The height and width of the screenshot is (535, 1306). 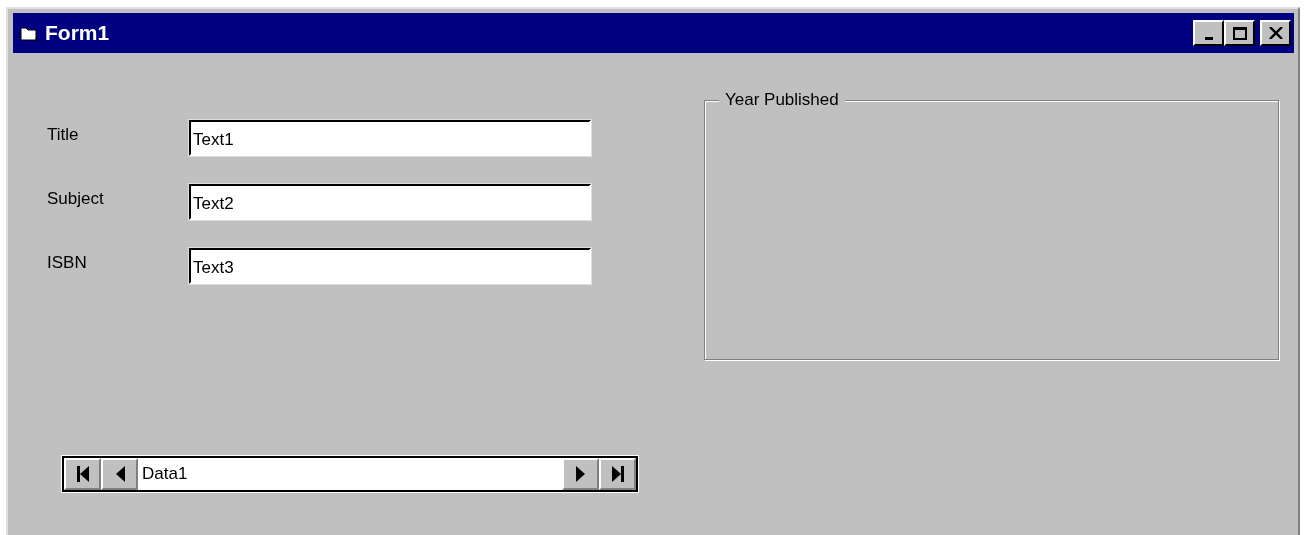 What do you see at coordinates (390, 138) in the screenshot?
I see `text-field: Text1` at bounding box center [390, 138].